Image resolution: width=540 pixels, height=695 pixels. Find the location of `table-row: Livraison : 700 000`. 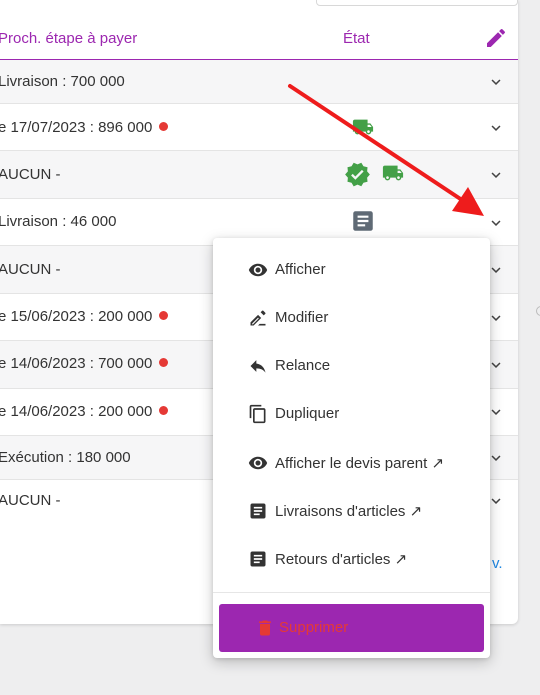

table-row: Livraison : 700 000 is located at coordinates (259, 82).